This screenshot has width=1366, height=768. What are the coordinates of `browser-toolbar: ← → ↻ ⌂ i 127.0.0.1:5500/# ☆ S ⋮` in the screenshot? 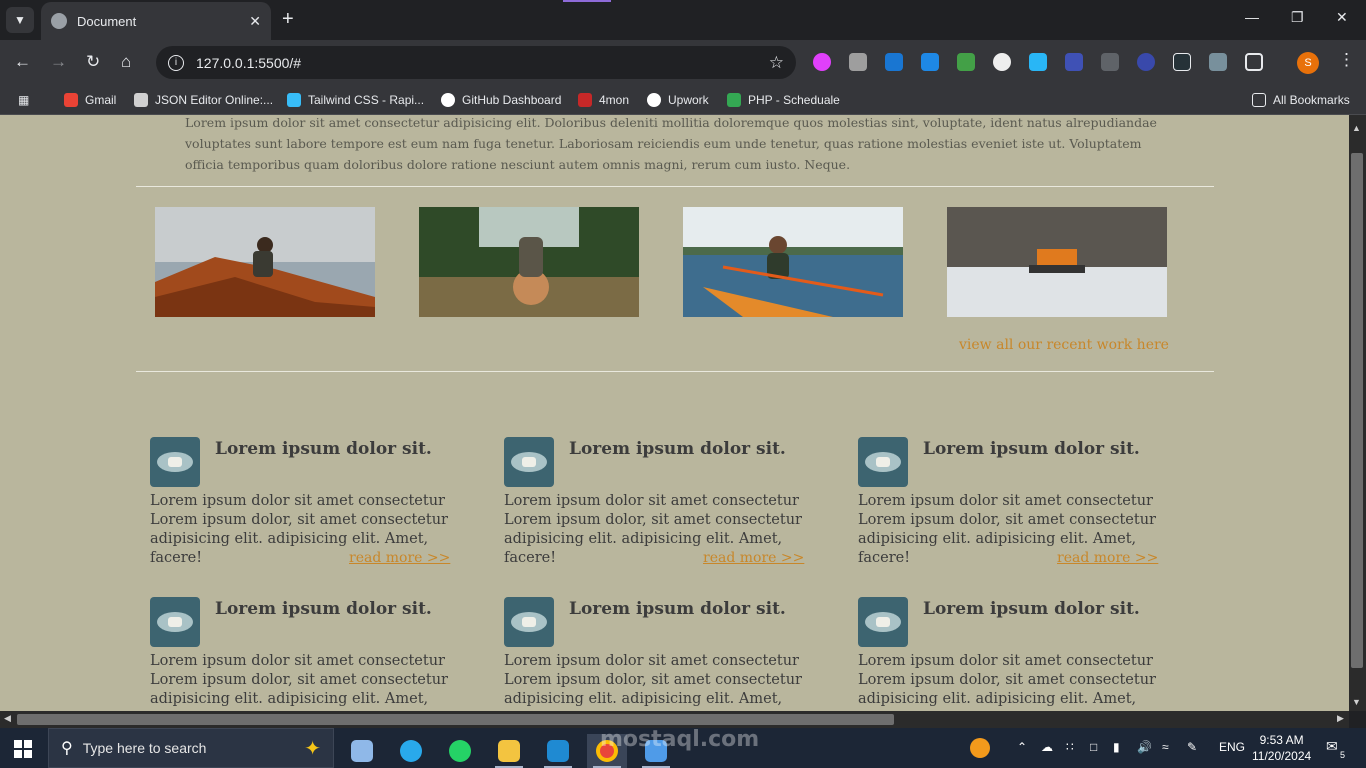 It's located at (683, 63).